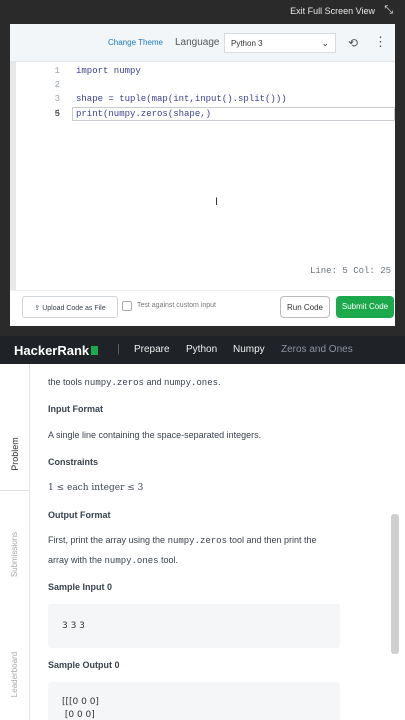 This screenshot has height=720, width=405. Describe the element at coordinates (15, 554) in the screenshot. I see `tab-submissions: Submissions` at that location.